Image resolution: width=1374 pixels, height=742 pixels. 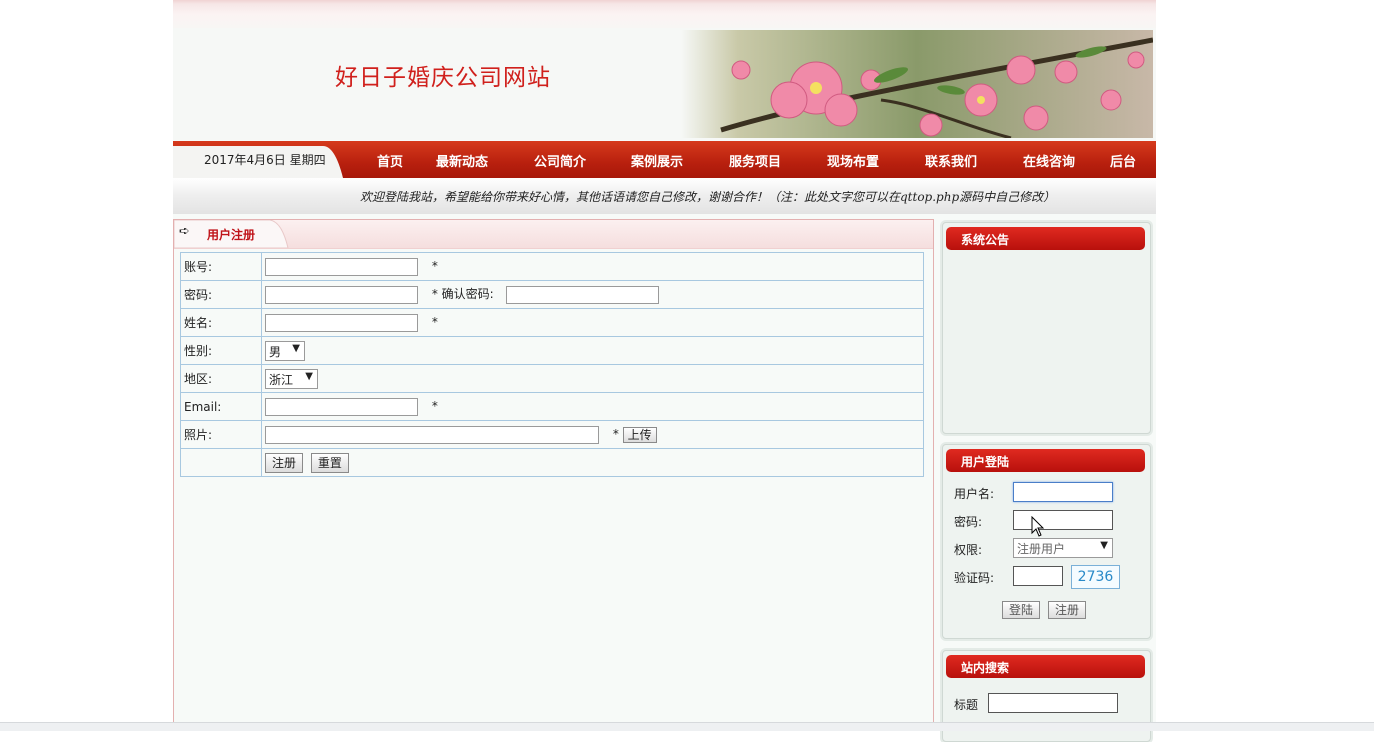 I want to click on nav-item-contact: 联系我们, so click(x=951, y=160).